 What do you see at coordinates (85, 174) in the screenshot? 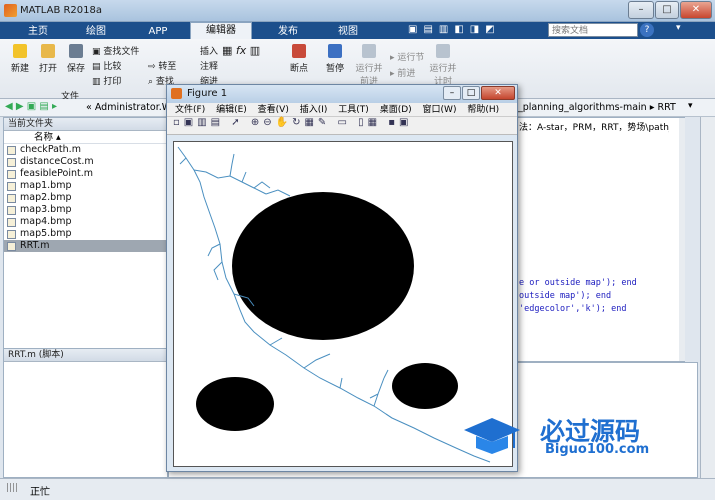
I see `file-list-item: feasiblePoint.m` at bounding box center [85, 174].